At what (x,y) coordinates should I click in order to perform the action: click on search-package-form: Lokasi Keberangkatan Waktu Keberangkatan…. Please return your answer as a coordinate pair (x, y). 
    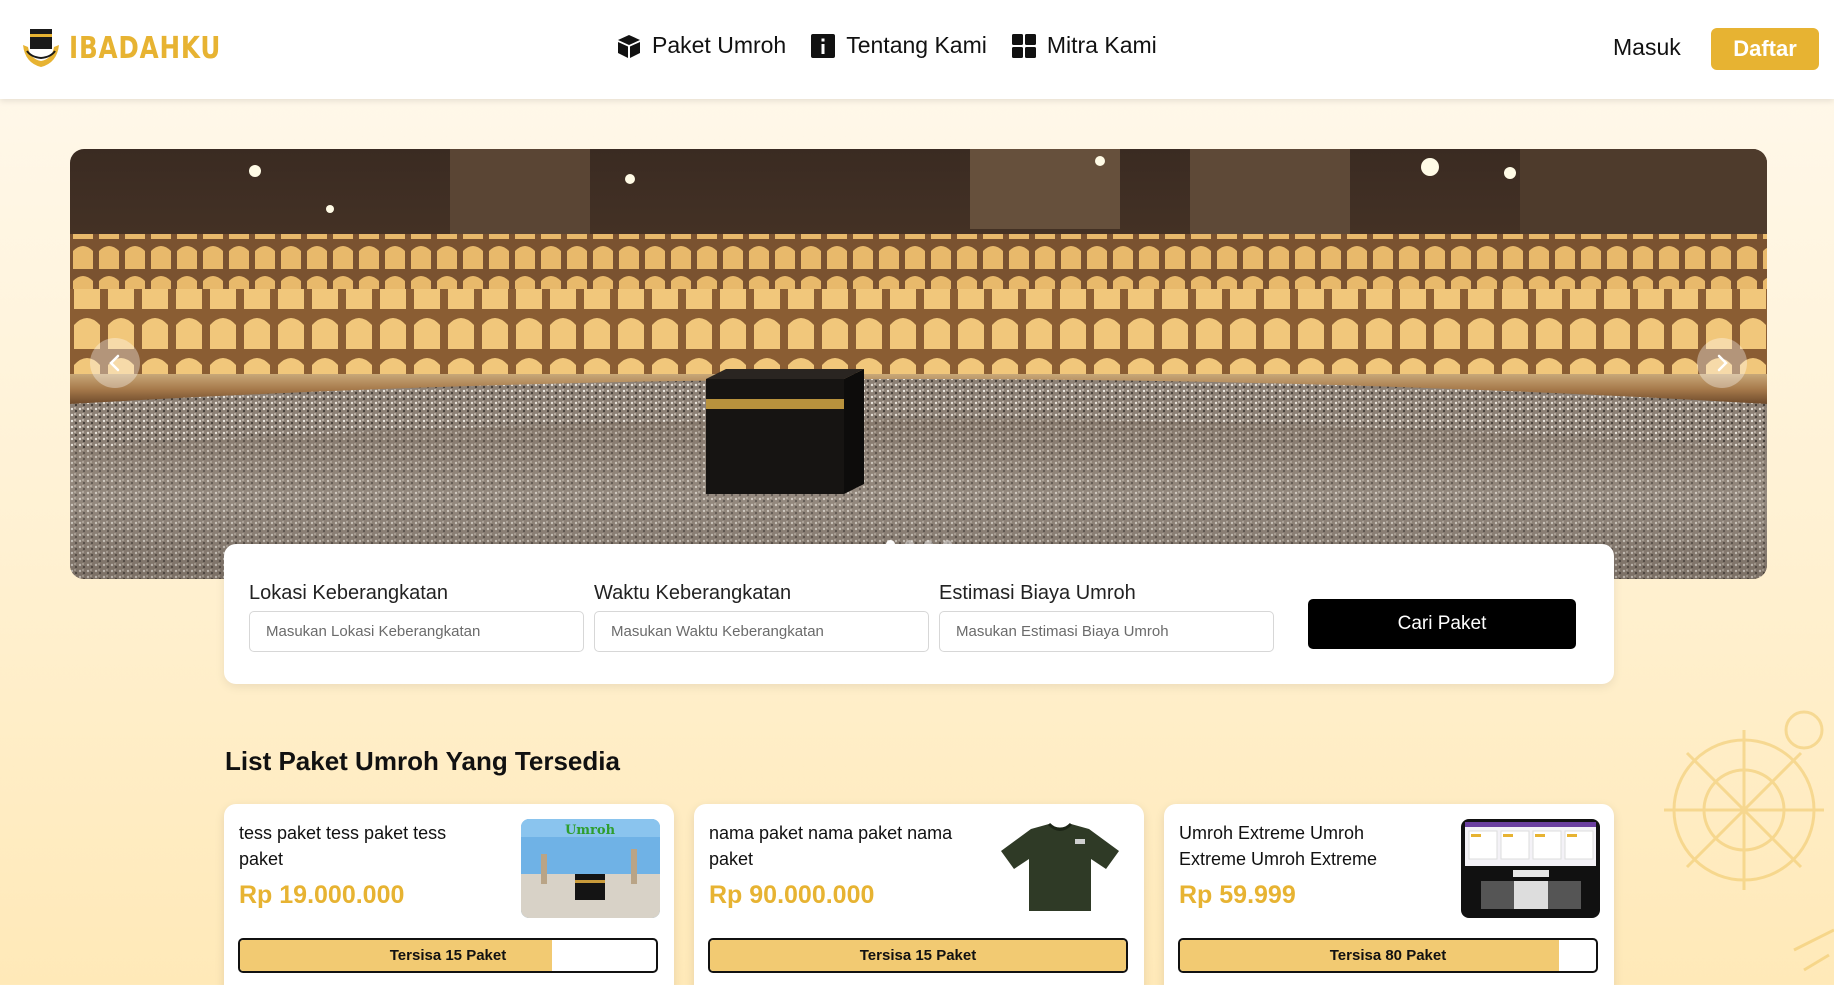
    Looking at the image, I should click on (919, 614).